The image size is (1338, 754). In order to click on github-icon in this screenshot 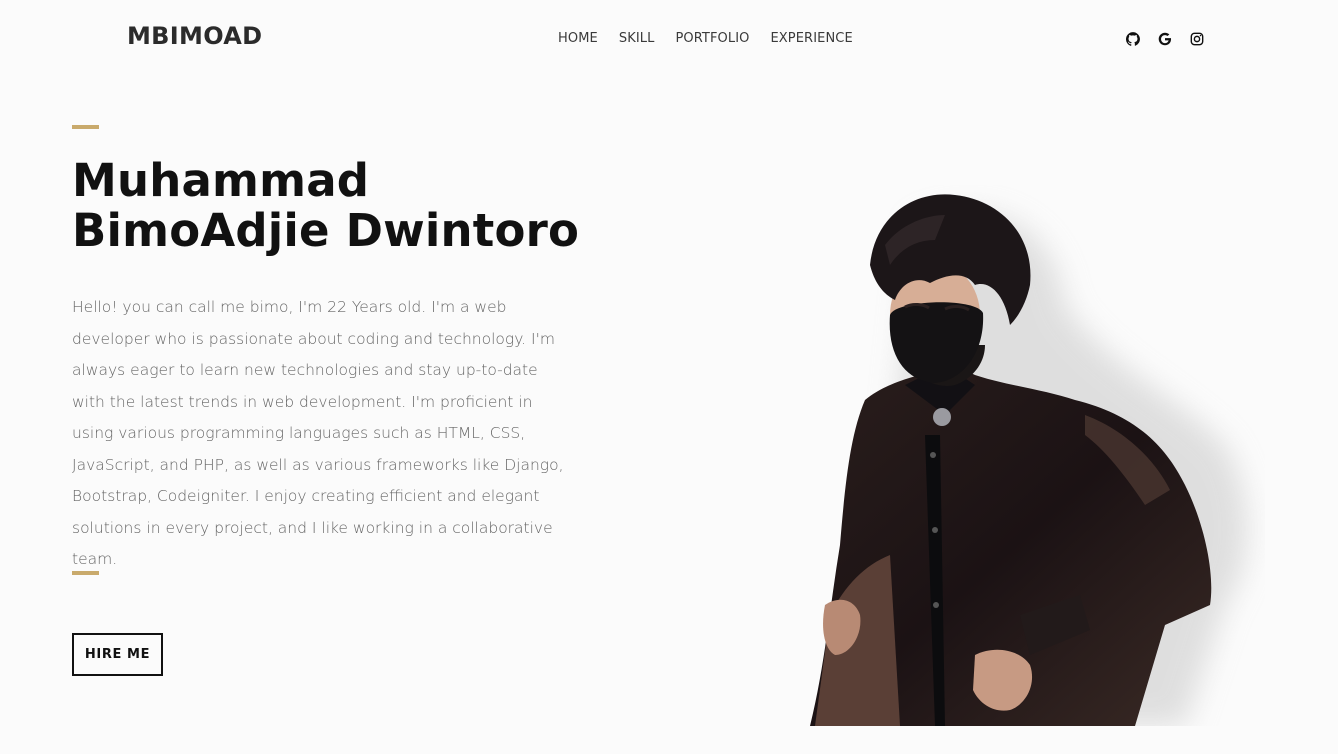, I will do `click(1133, 39)`.